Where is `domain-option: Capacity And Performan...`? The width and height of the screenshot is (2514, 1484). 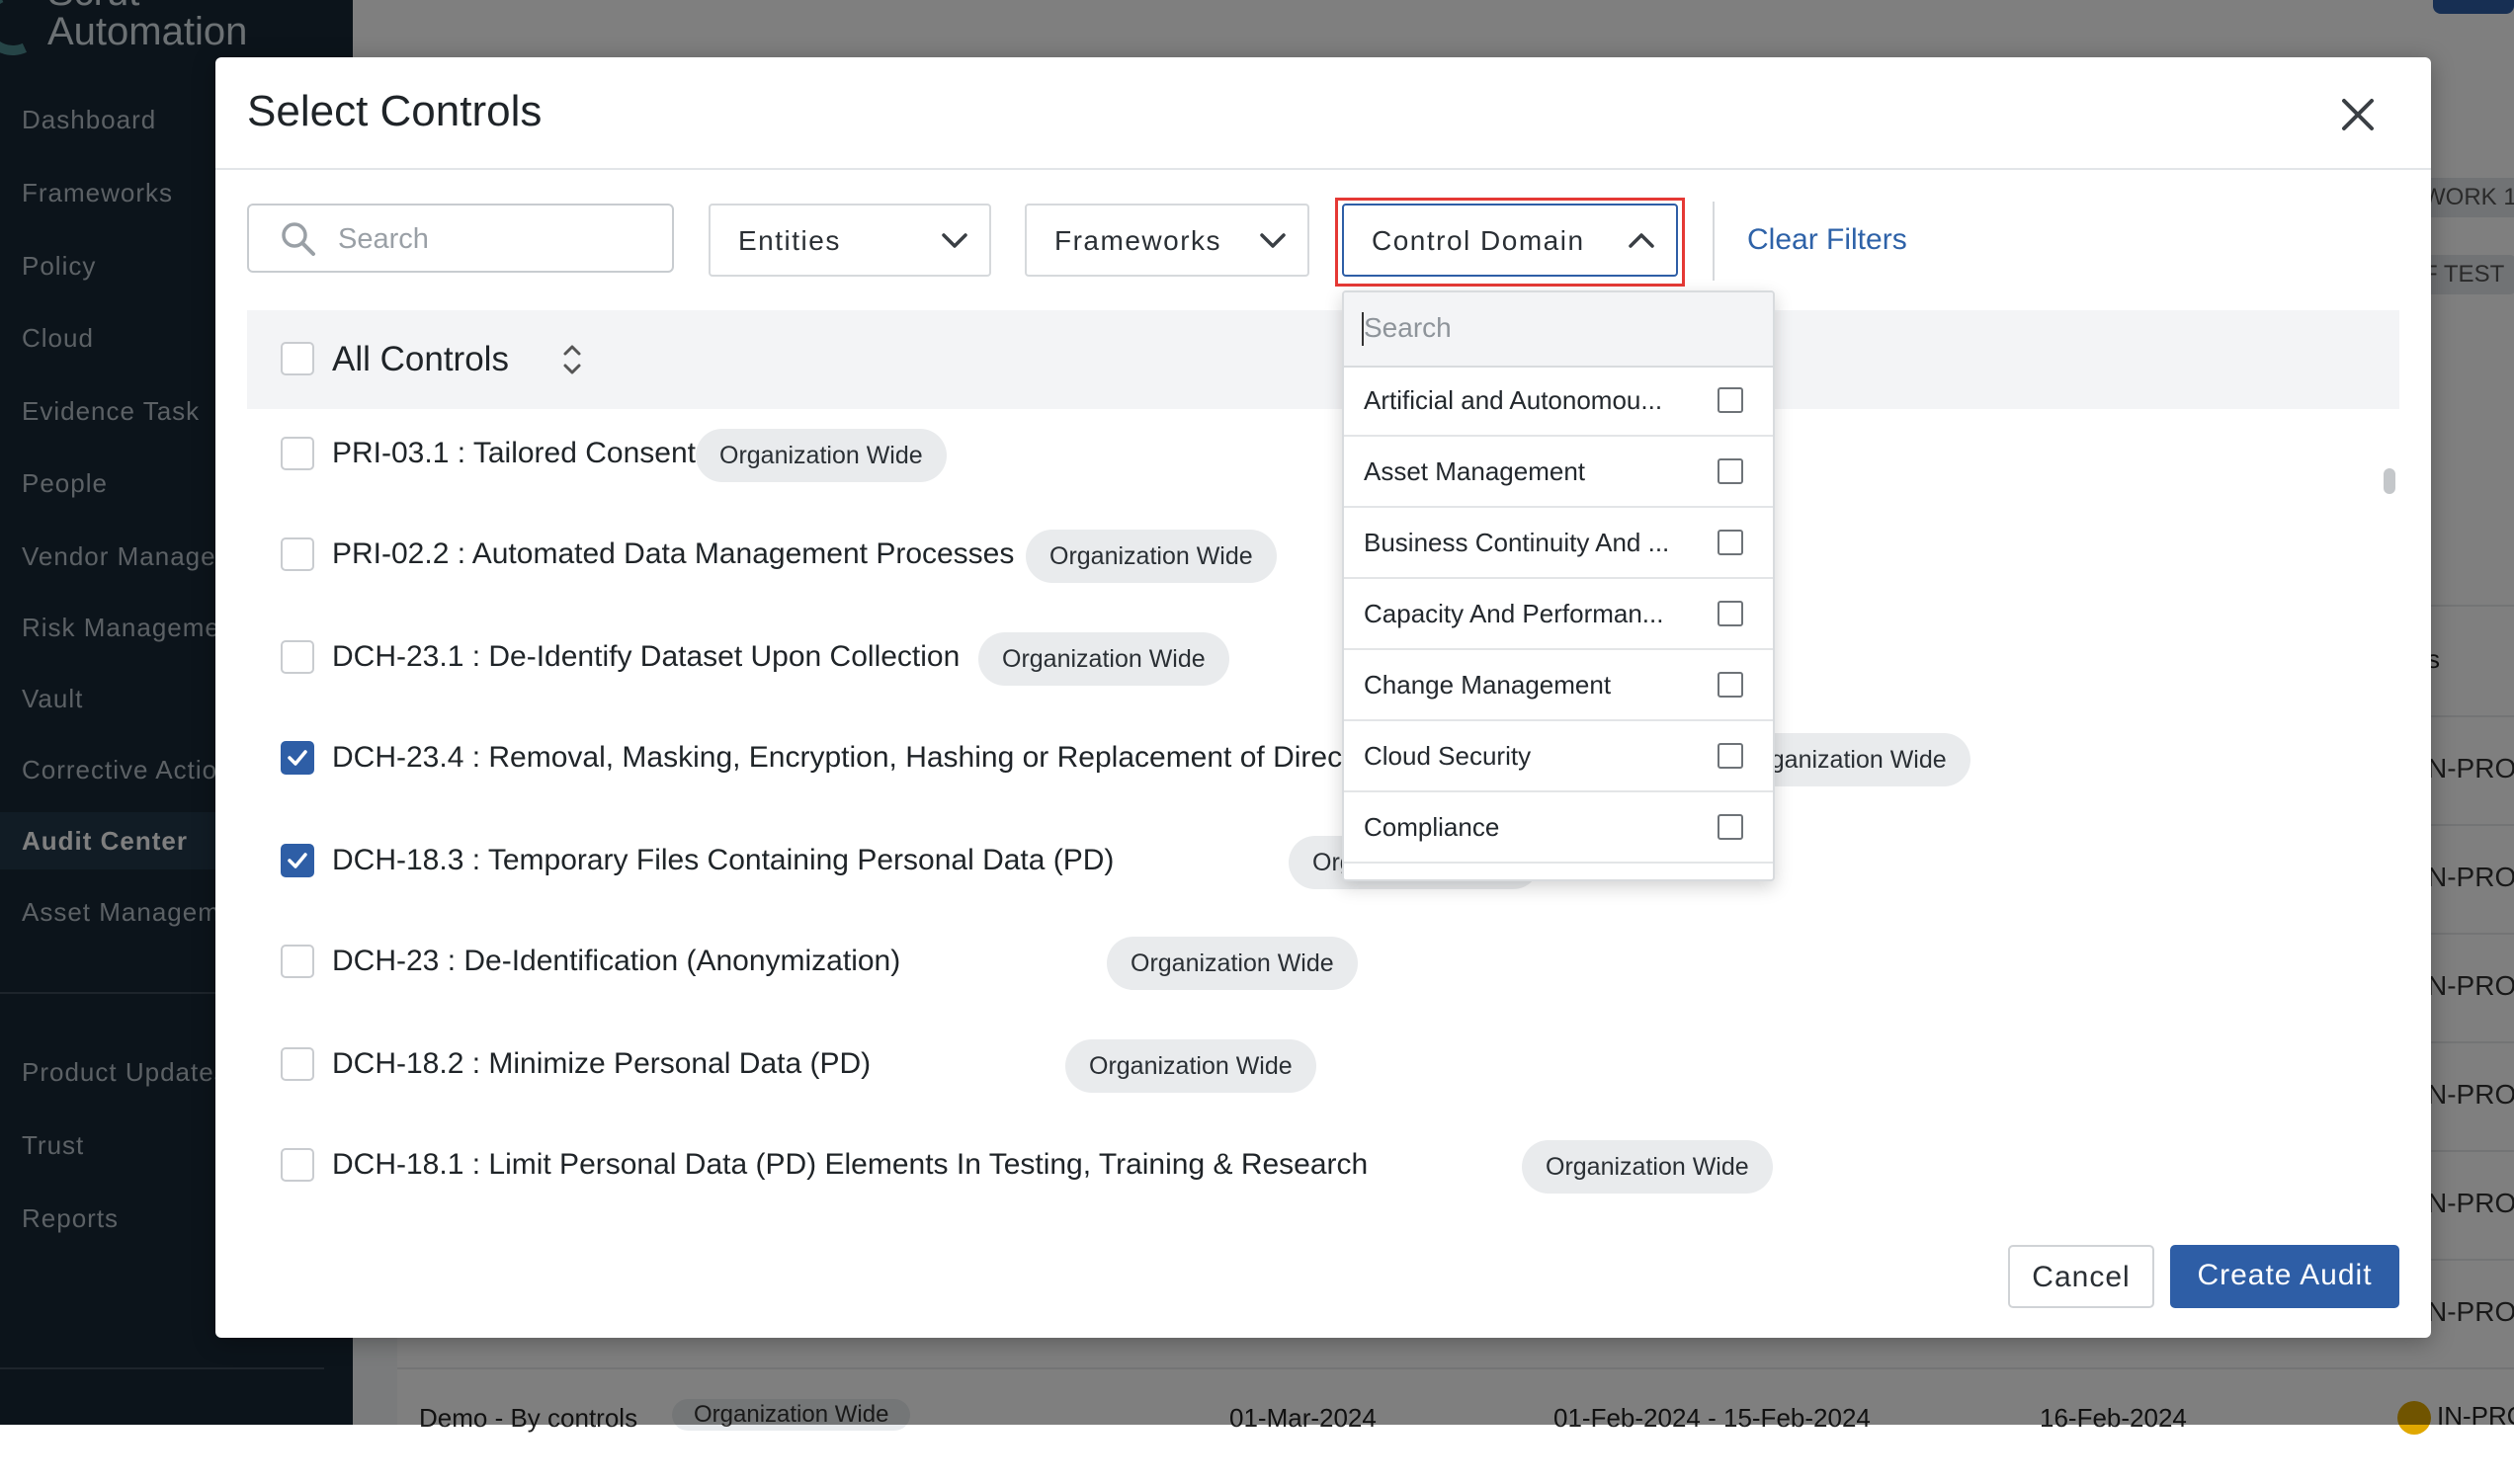
domain-option: Capacity And Performan... is located at coordinates (1558, 614).